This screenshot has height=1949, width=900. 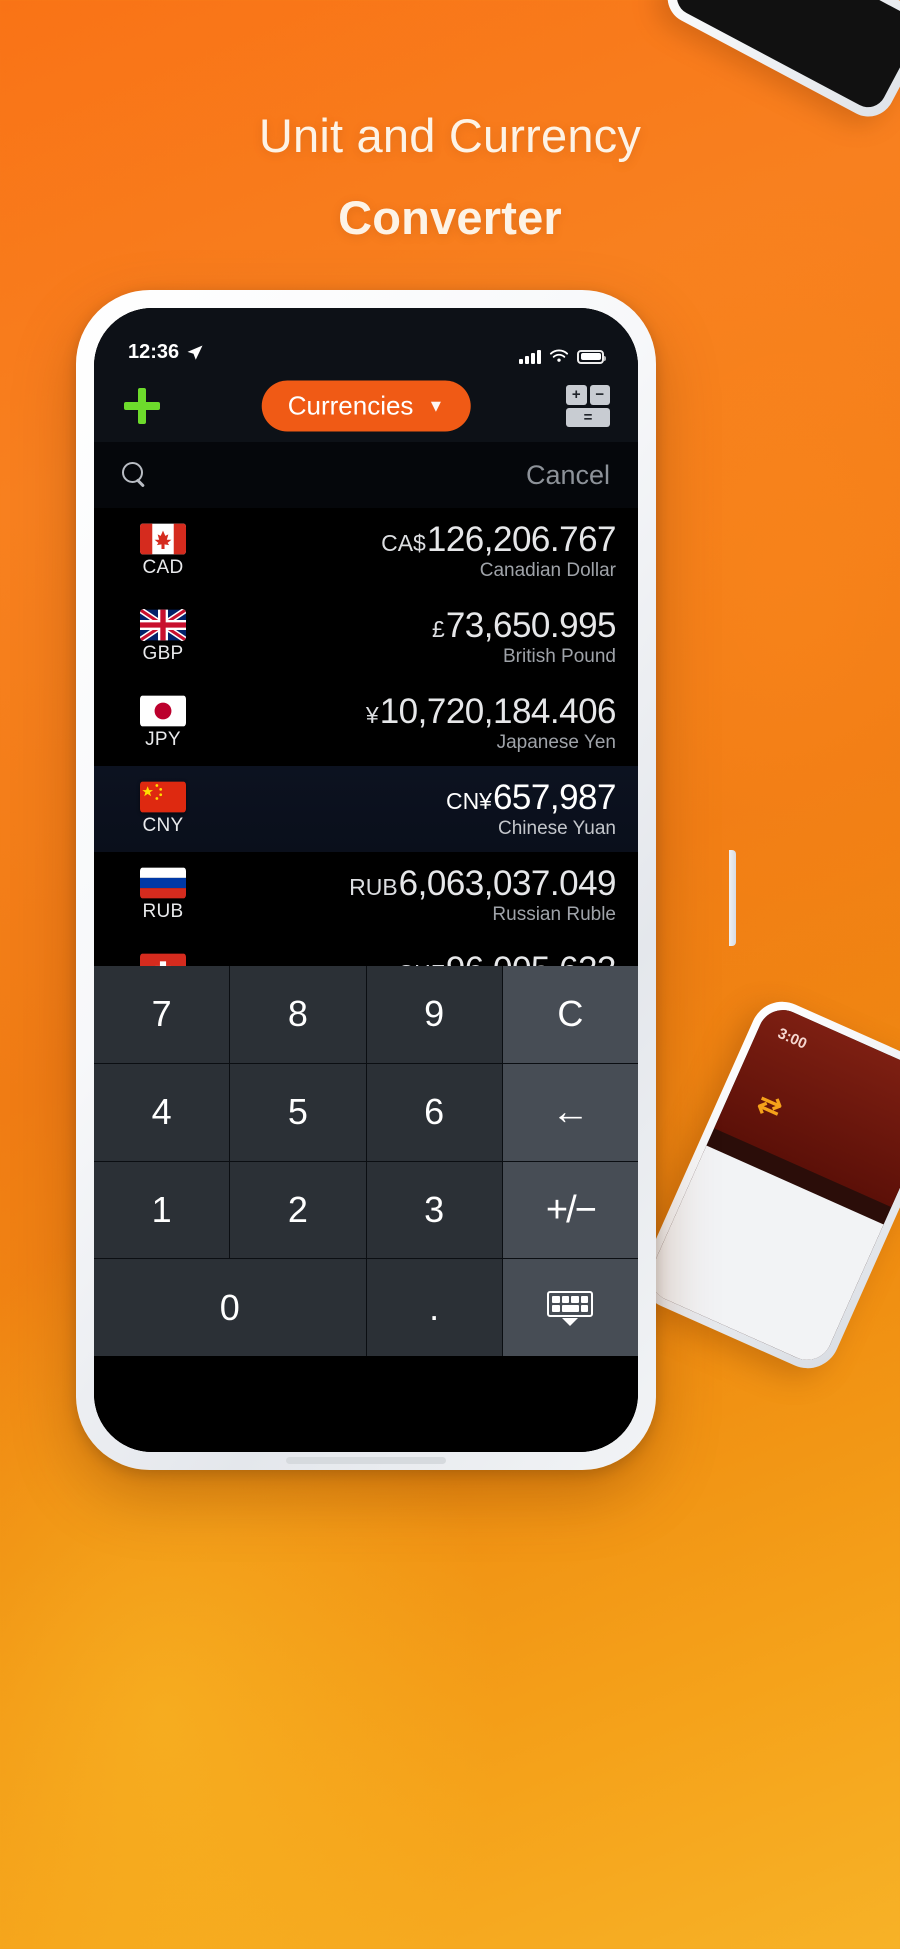 I want to click on cellular-signal-icon, so click(x=530, y=356).